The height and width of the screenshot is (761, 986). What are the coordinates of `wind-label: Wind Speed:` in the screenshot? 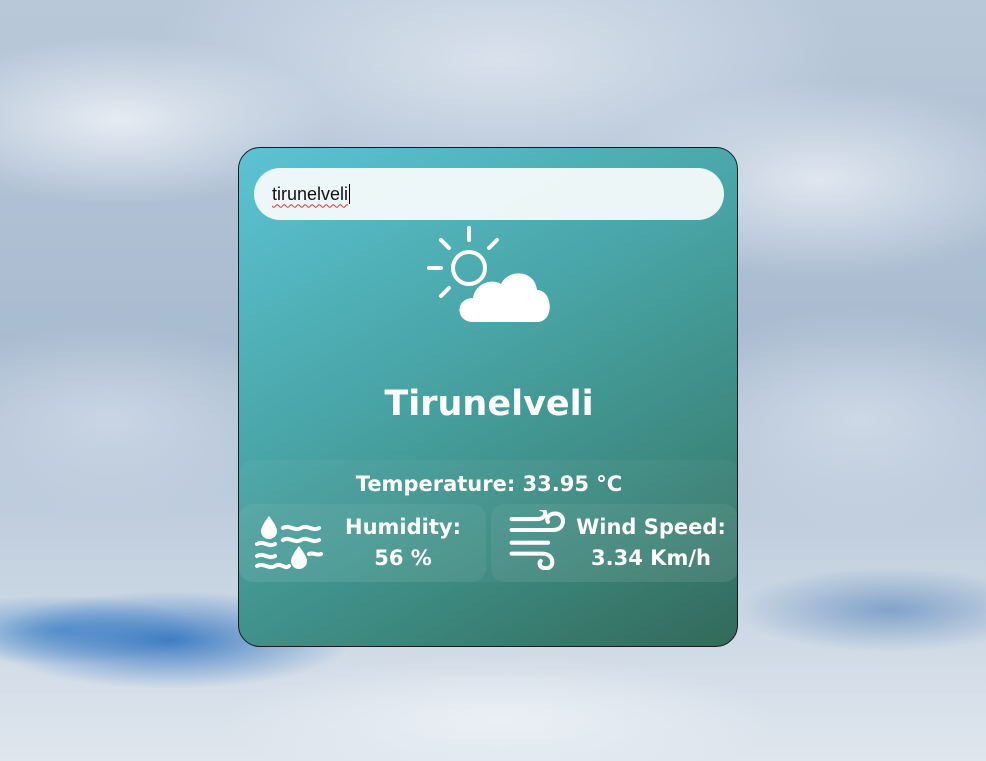 It's located at (651, 527).